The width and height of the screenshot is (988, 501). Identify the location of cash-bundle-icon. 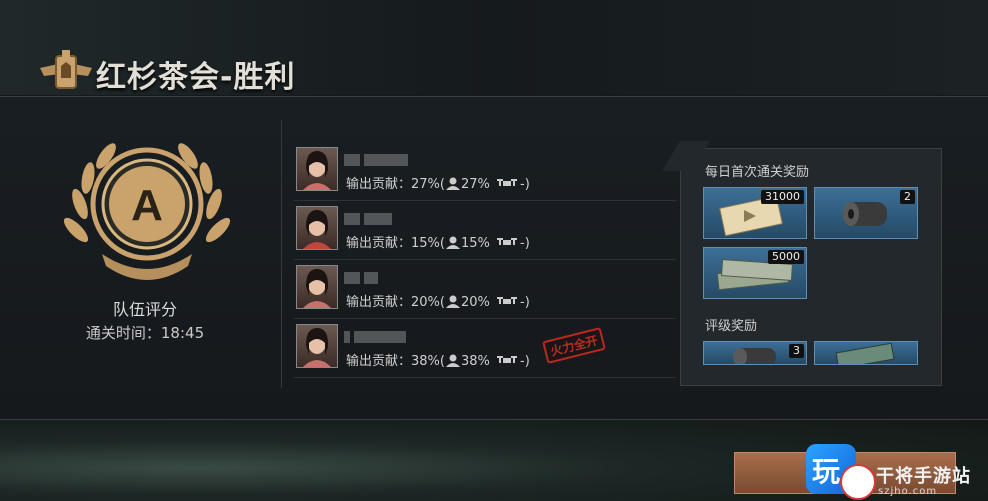
(865, 353).